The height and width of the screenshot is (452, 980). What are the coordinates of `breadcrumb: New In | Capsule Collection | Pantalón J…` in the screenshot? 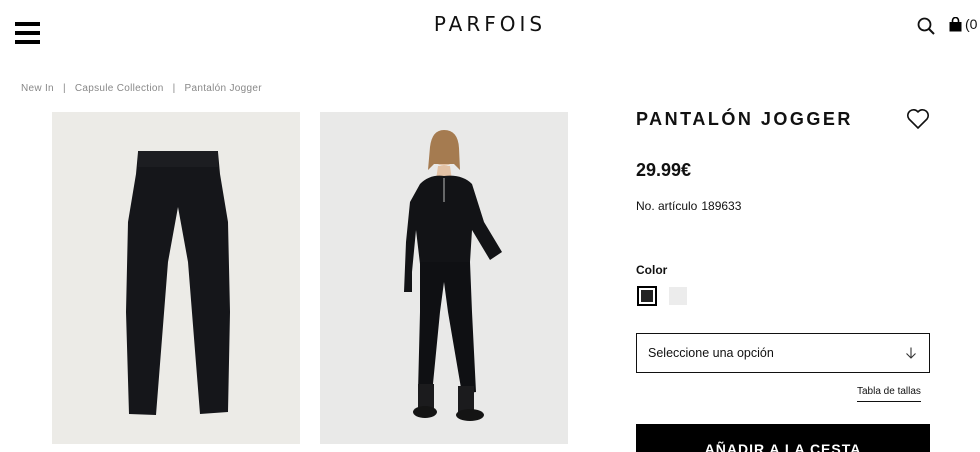 It's located at (141, 88).